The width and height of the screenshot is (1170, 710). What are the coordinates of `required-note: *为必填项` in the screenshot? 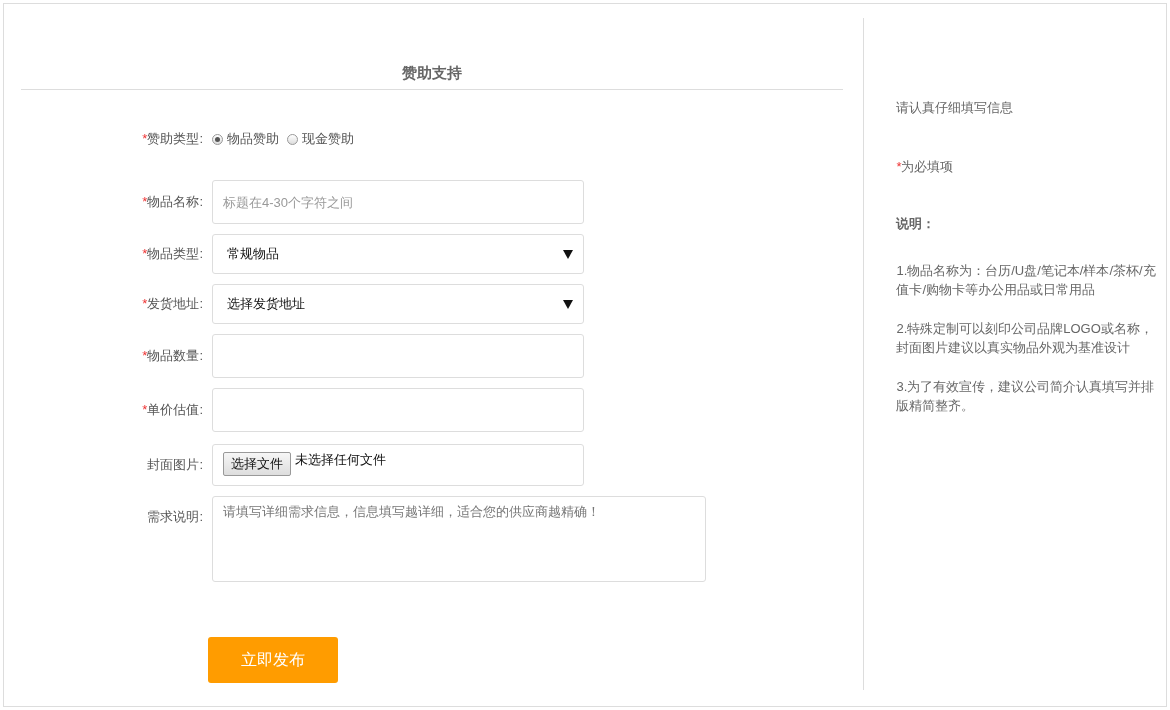 It's located at (925, 167).